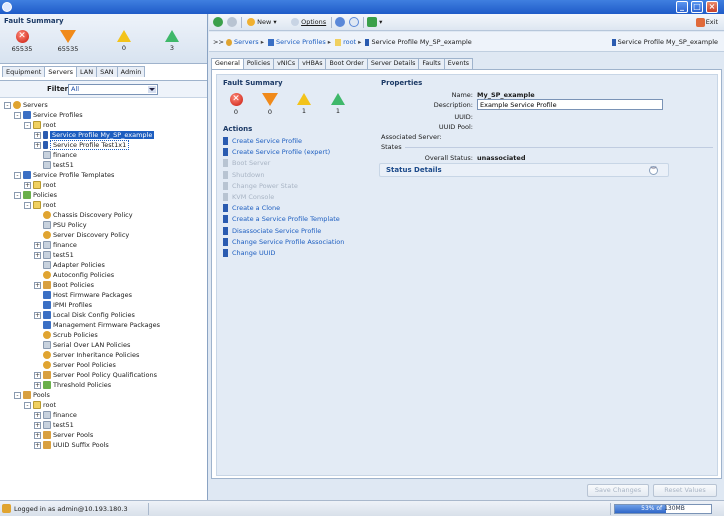 This screenshot has width=724, height=516. I want to click on save-changes-button: Save Changes, so click(618, 490).